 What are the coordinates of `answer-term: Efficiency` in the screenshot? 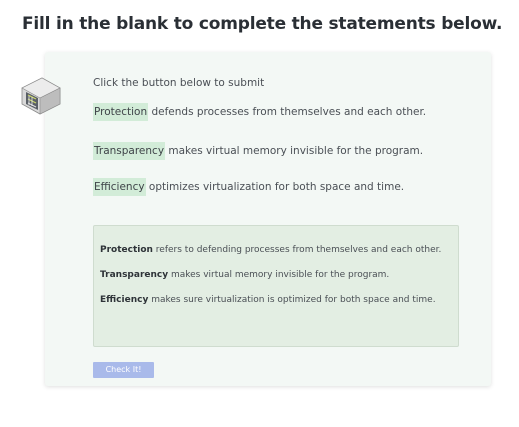 It's located at (124, 300).